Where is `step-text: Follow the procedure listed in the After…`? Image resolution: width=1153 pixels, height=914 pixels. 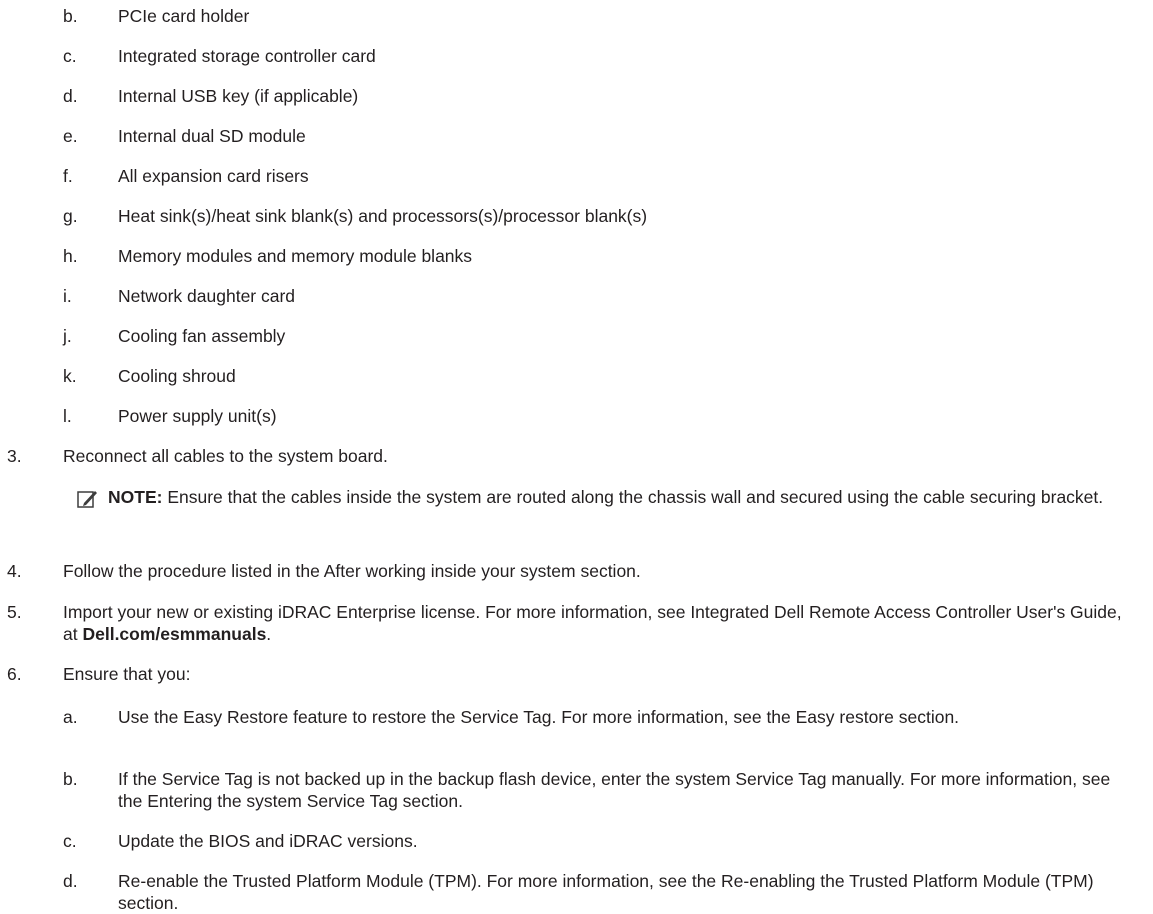 step-text: Follow the procedure listed in the After… is located at coordinates (352, 571).